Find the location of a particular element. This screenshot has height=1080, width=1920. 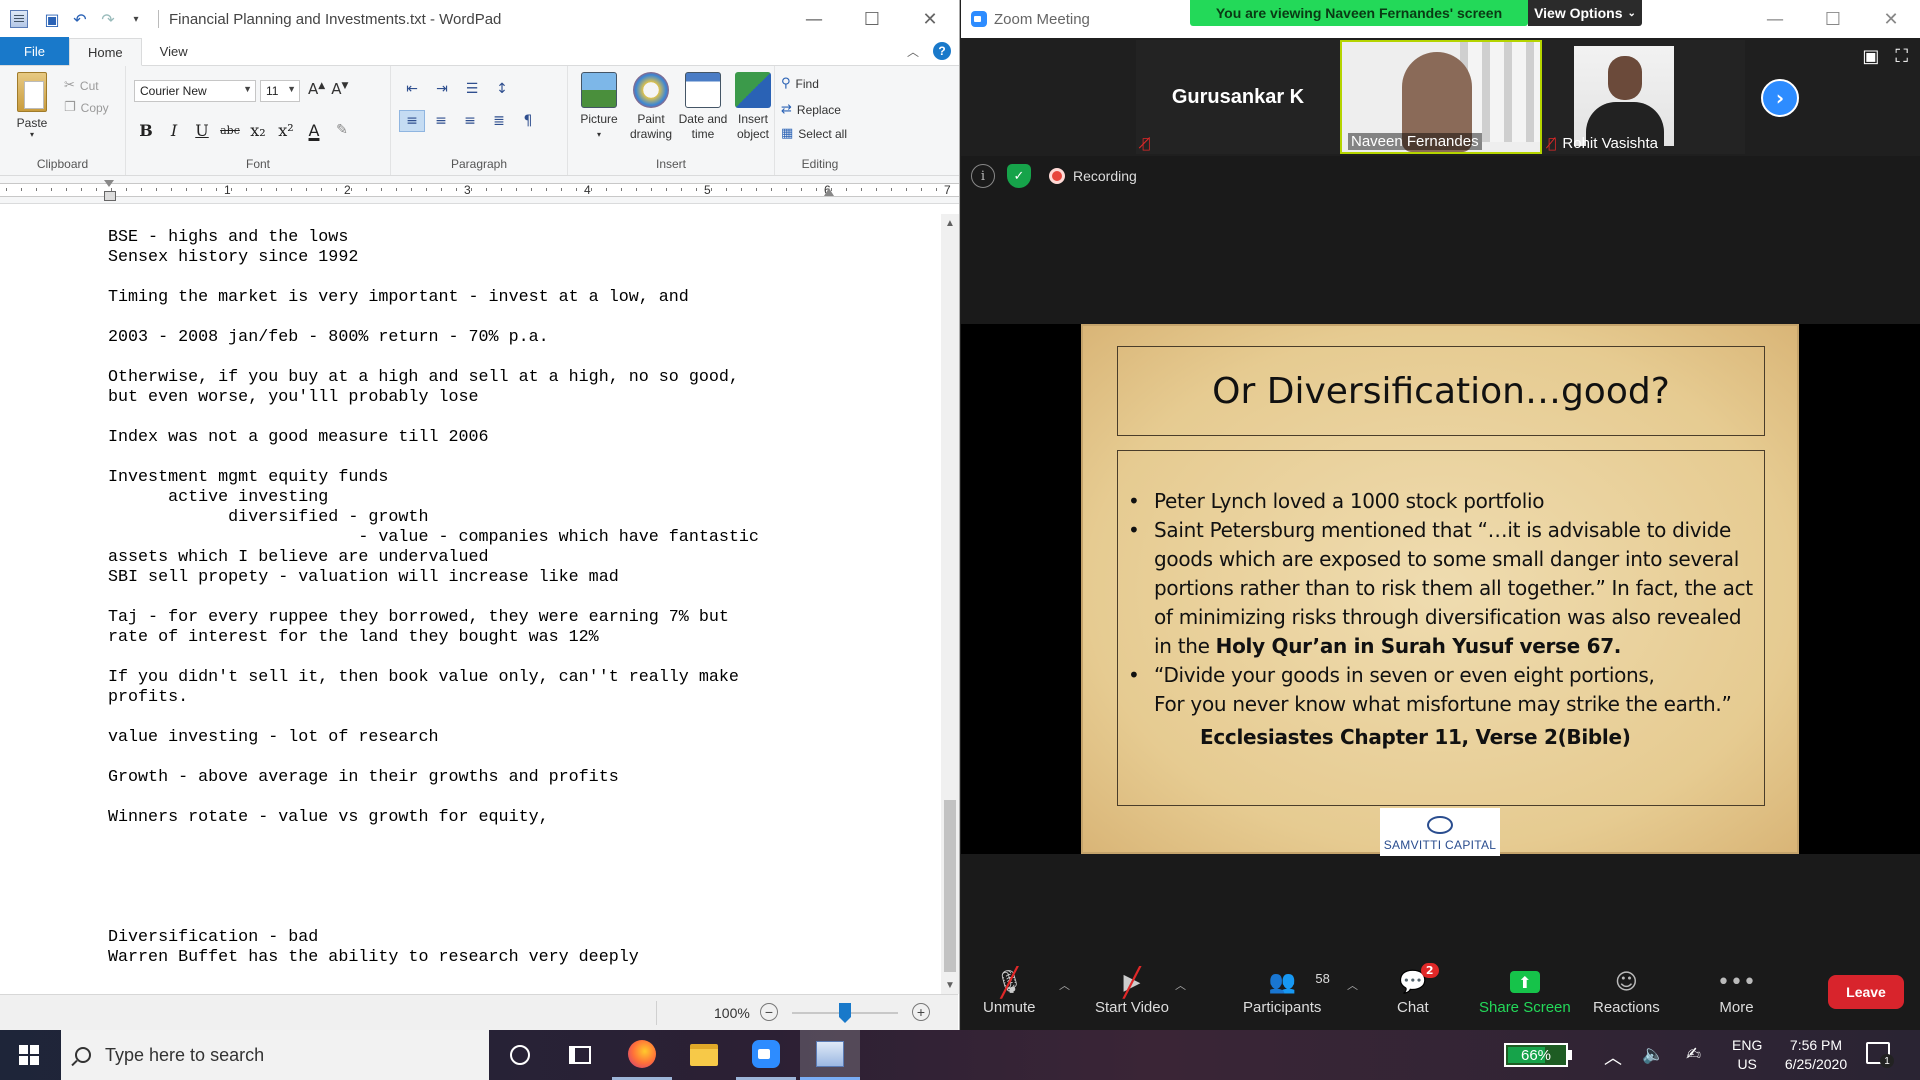

justify-icon: ≣ is located at coordinates (499, 121).